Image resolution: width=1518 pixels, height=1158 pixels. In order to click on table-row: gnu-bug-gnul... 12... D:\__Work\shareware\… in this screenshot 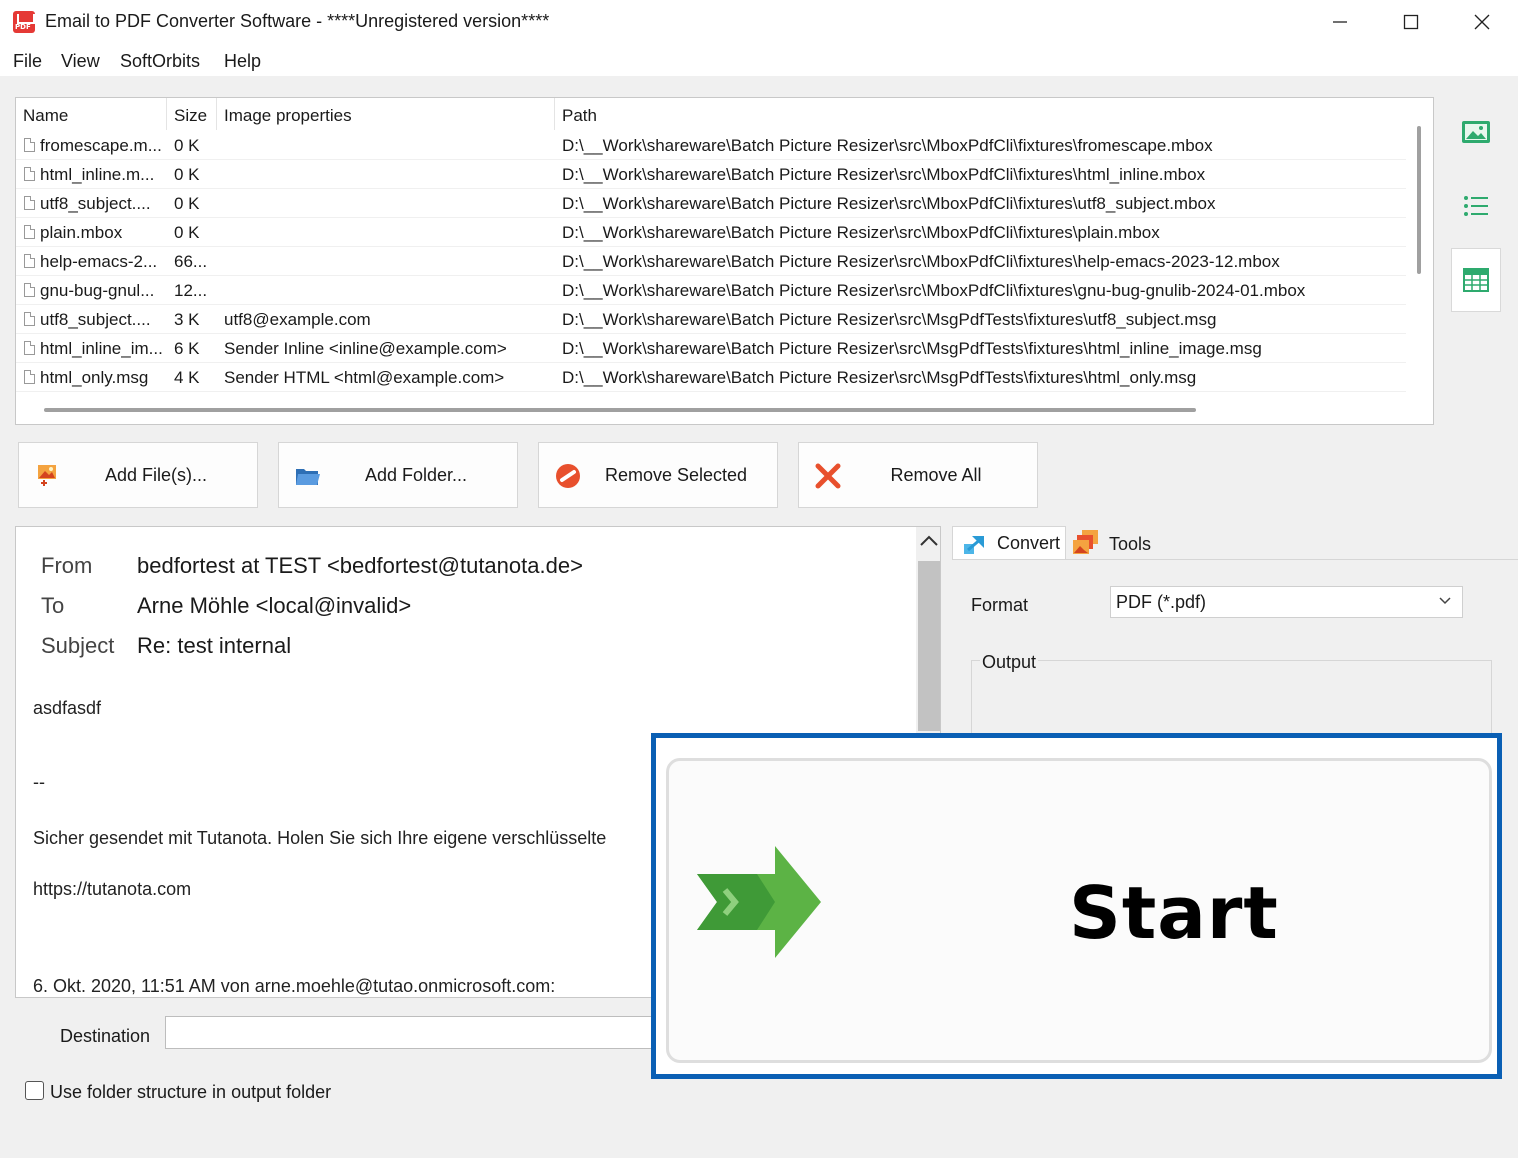, I will do `click(711, 290)`.